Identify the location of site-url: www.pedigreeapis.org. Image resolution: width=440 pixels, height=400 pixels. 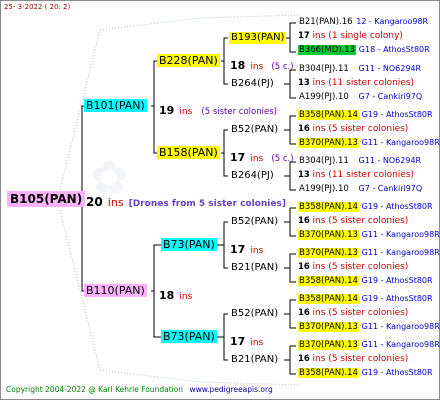
(230, 389).